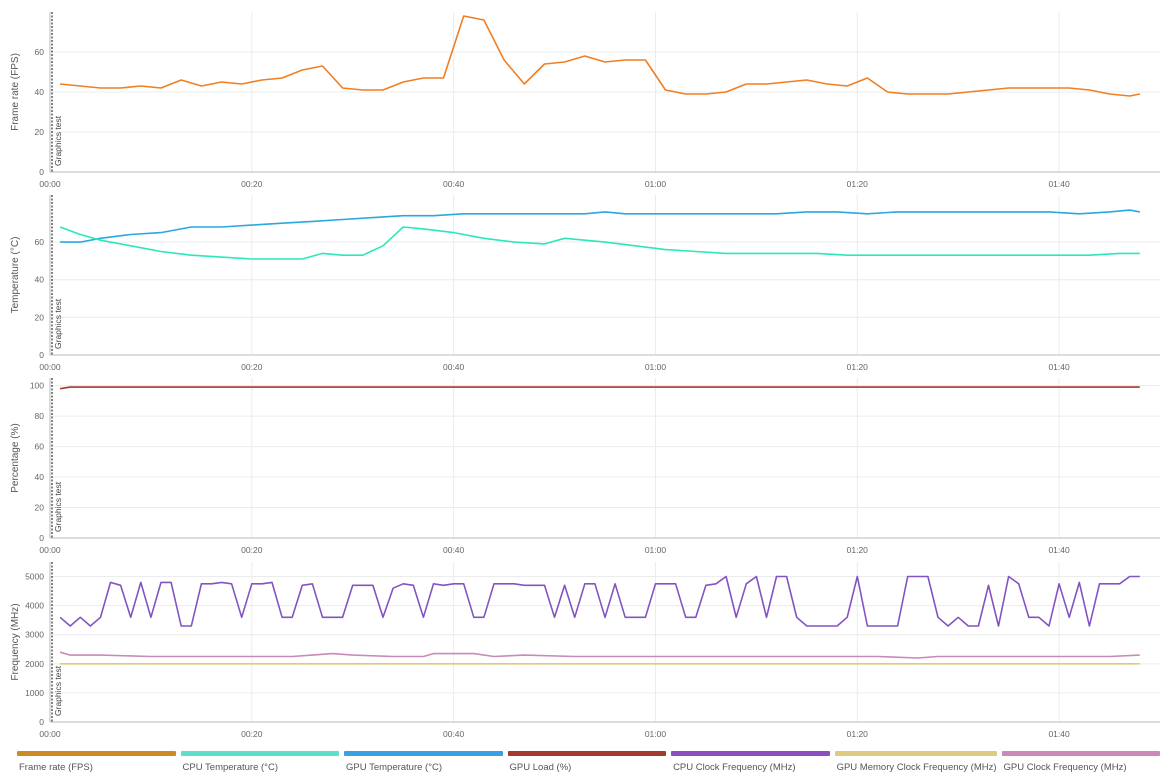  I want to click on legend-item: CPU Temperature (°C), so click(260, 762).